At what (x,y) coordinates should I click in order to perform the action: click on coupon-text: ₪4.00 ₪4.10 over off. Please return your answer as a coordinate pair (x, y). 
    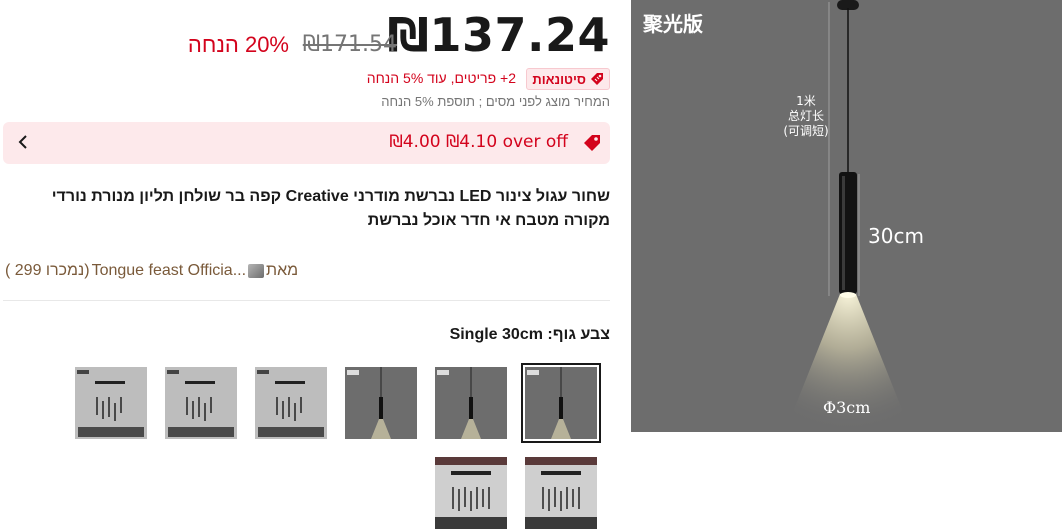
    Looking at the image, I should click on (478, 142).